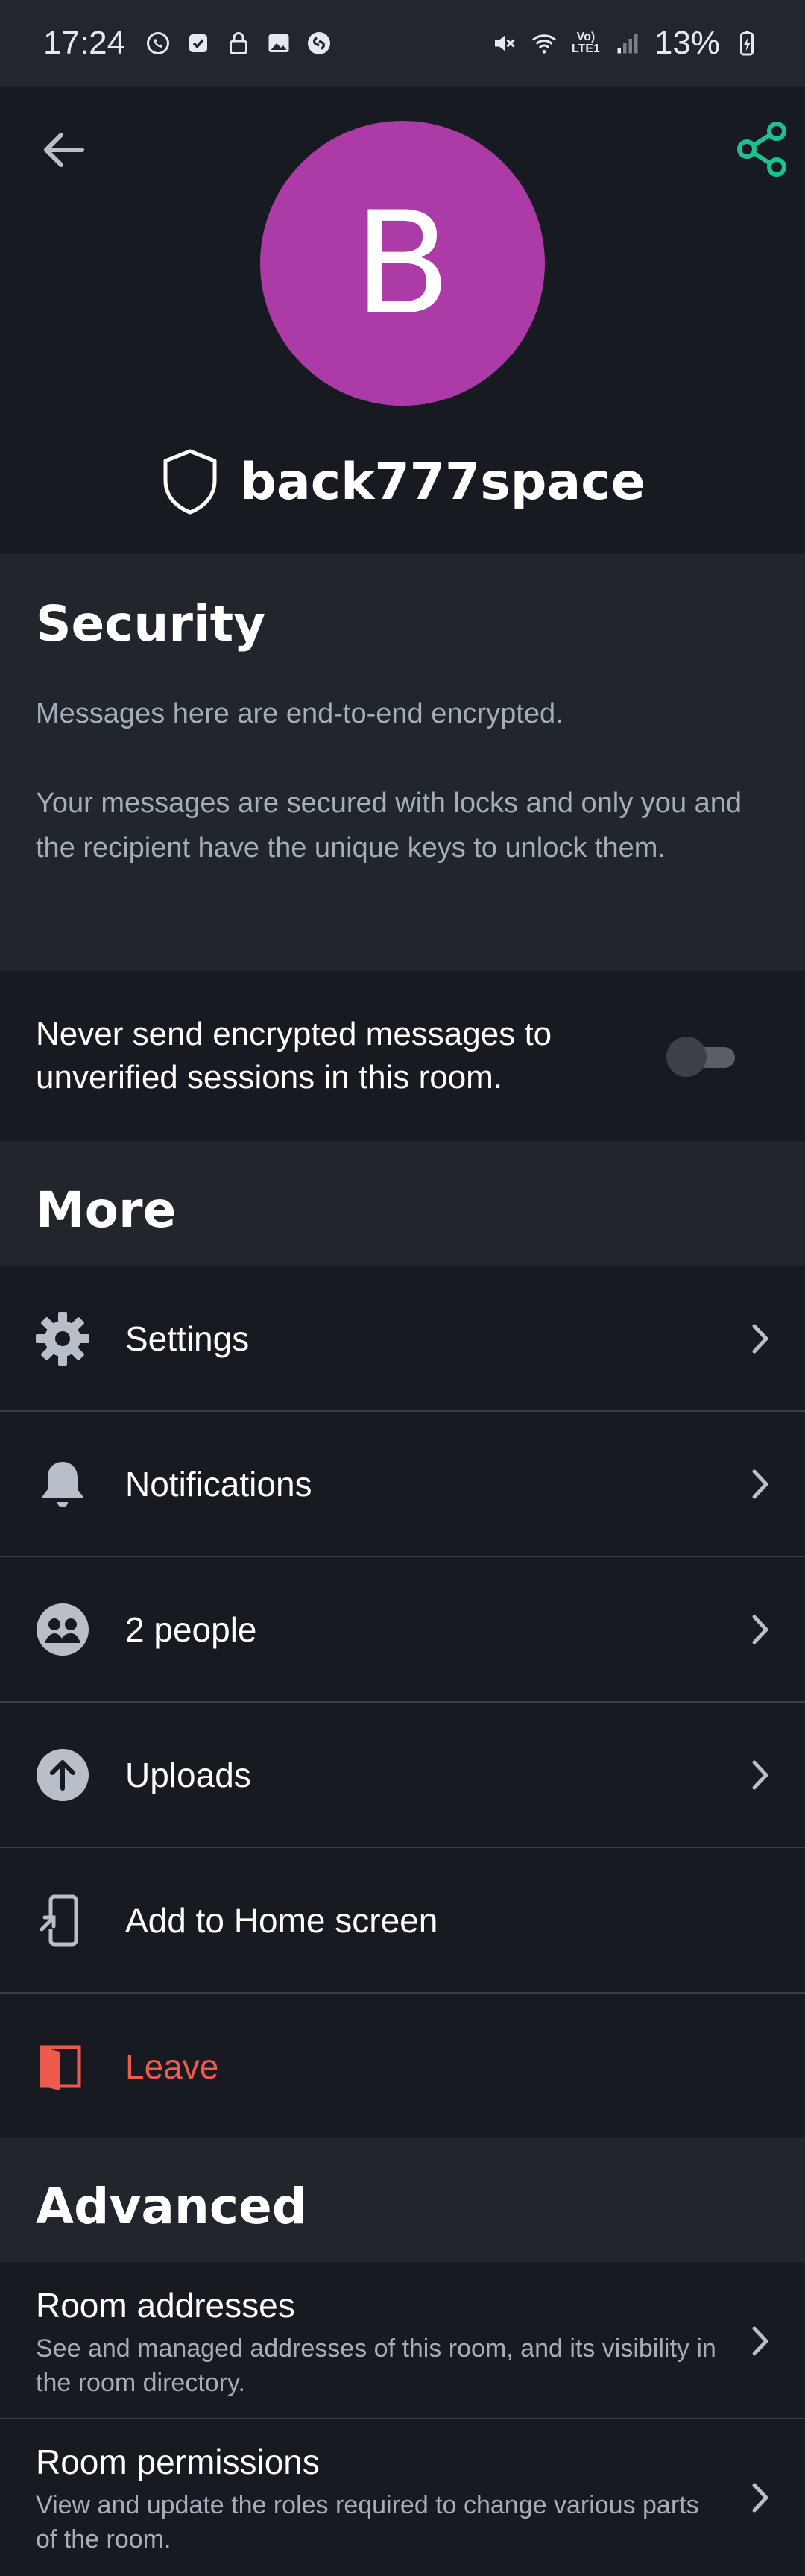  I want to click on room-name-row: back777space, so click(402, 482).